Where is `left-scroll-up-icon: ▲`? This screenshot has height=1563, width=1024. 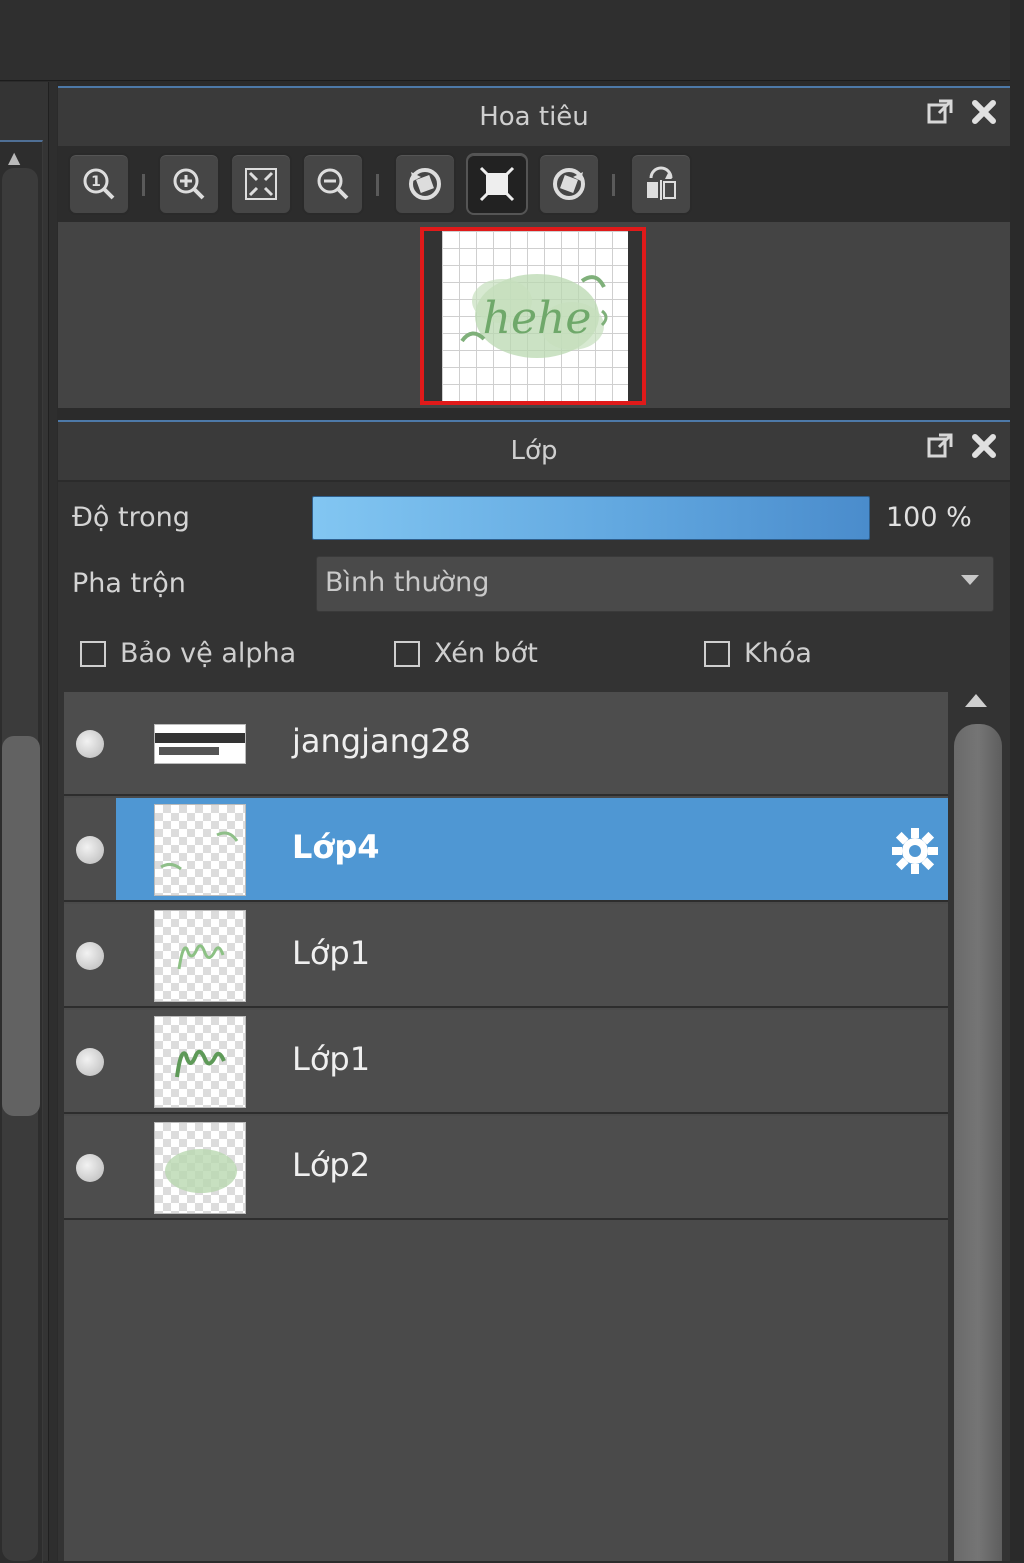
left-scroll-up-icon: ▲ is located at coordinates (14, 157).